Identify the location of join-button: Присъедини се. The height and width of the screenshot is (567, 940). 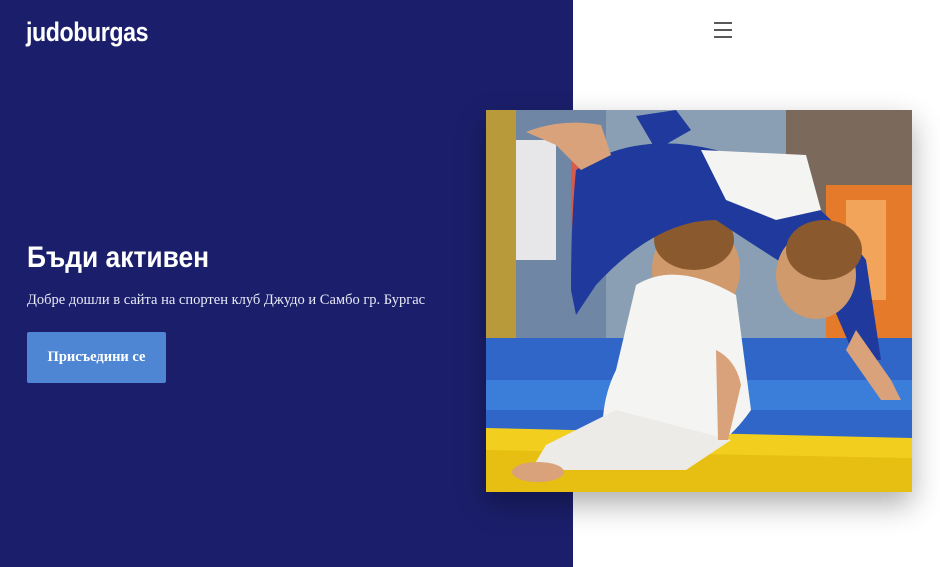
(96, 357).